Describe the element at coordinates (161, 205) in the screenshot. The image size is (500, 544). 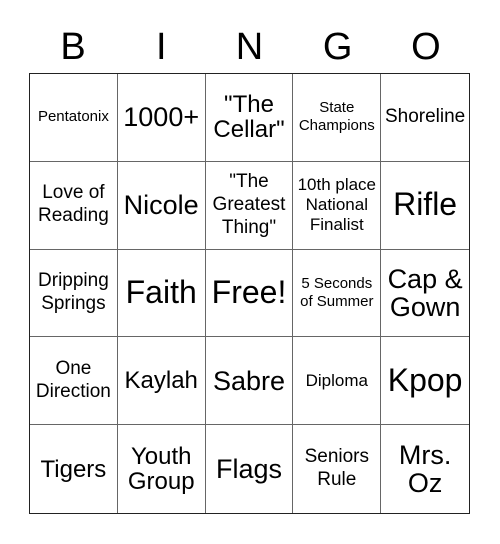
I see `bingo-cell: Nicole` at that location.